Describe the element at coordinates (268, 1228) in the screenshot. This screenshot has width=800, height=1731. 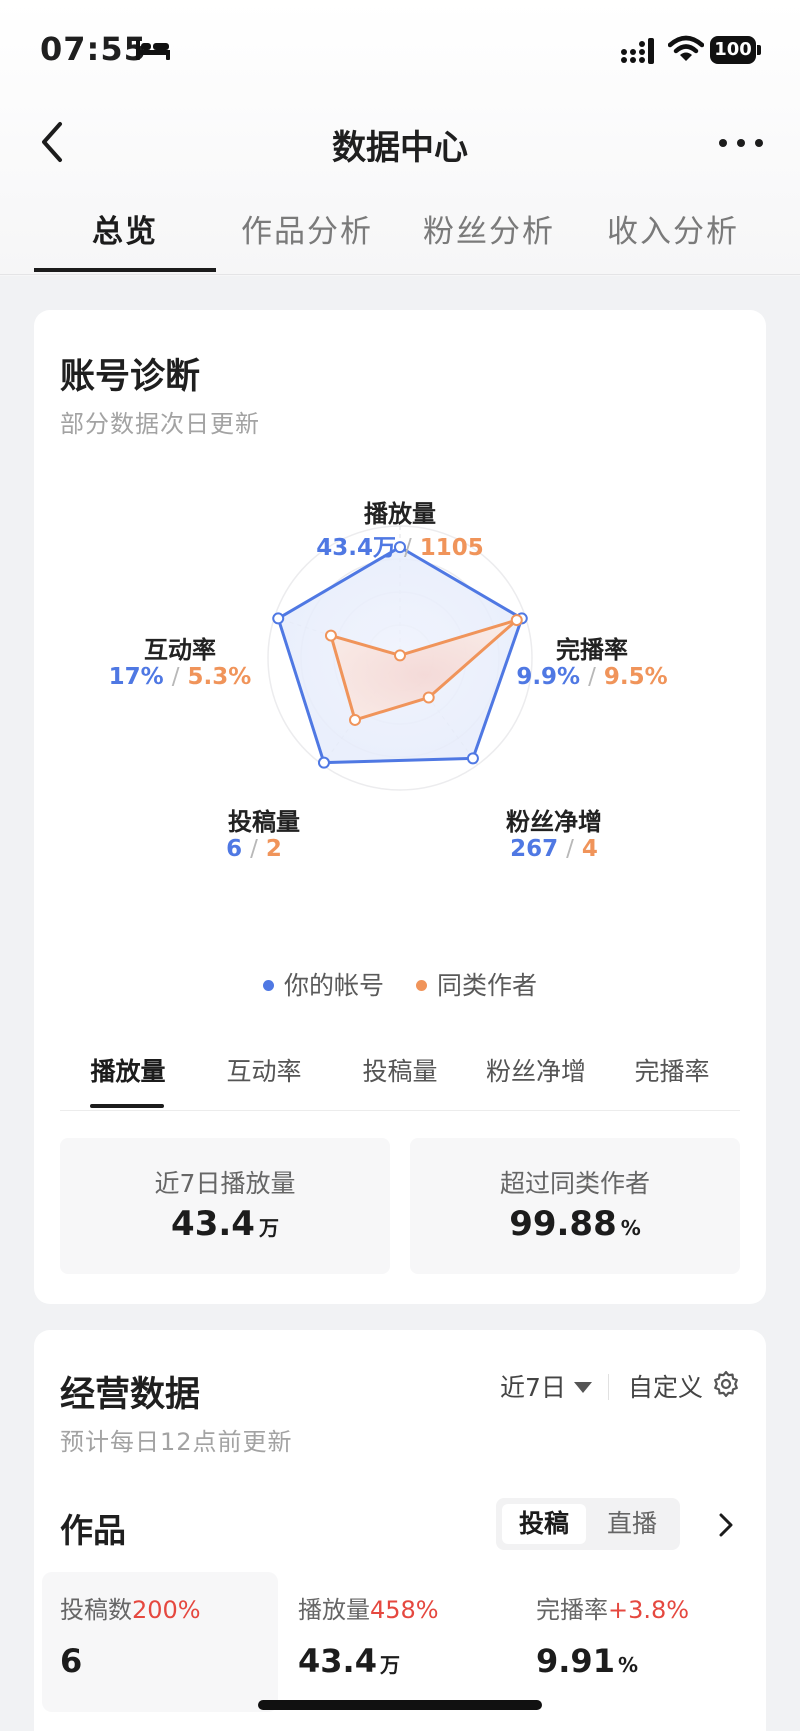
I see `stat-7day-plays-unit: 万` at that location.